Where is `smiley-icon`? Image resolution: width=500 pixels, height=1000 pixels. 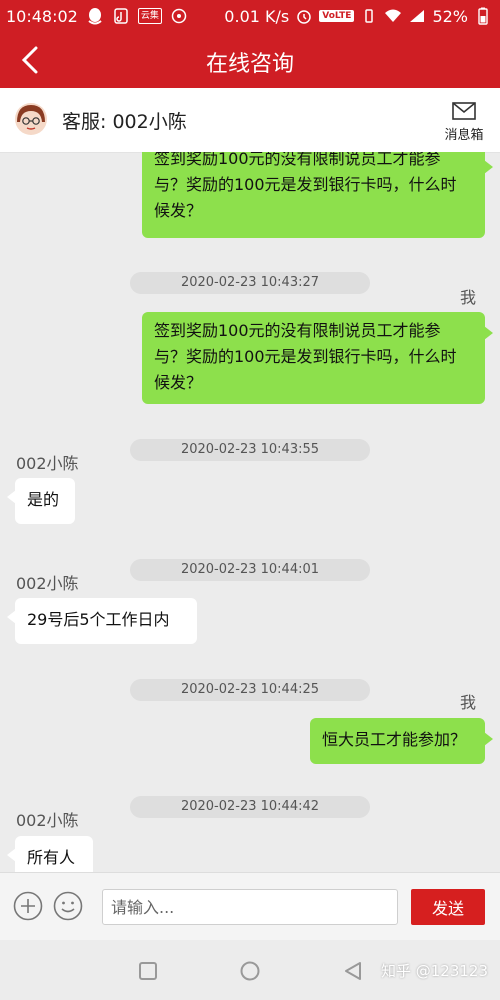 smiley-icon is located at coordinates (68, 906).